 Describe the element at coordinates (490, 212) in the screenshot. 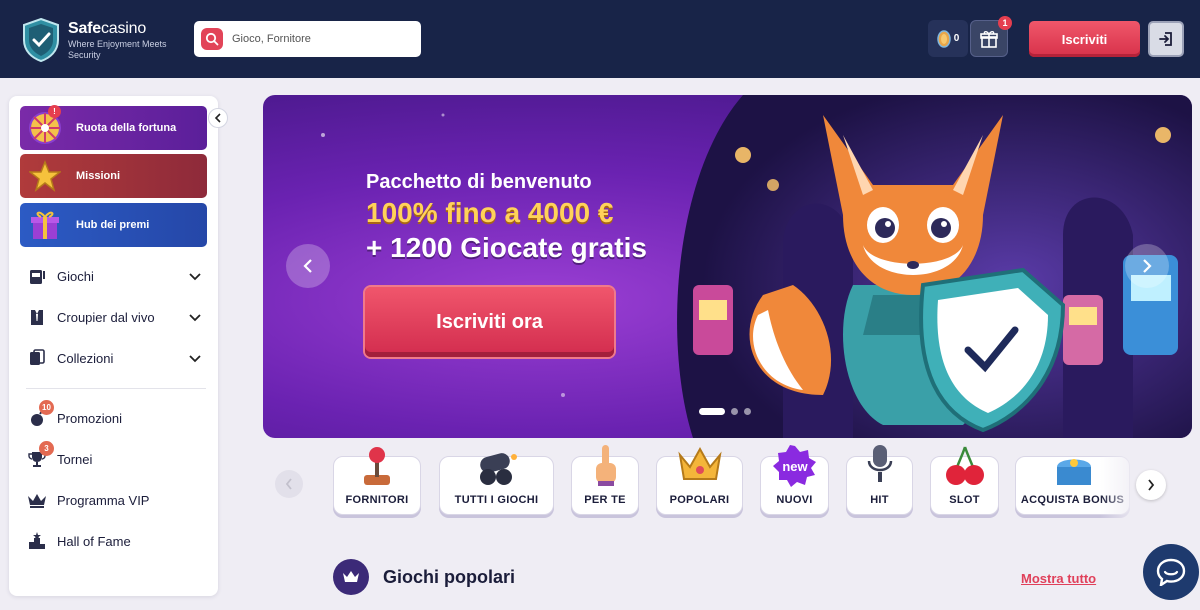

I see `banner-headline: 100% fino a 4000 €` at that location.